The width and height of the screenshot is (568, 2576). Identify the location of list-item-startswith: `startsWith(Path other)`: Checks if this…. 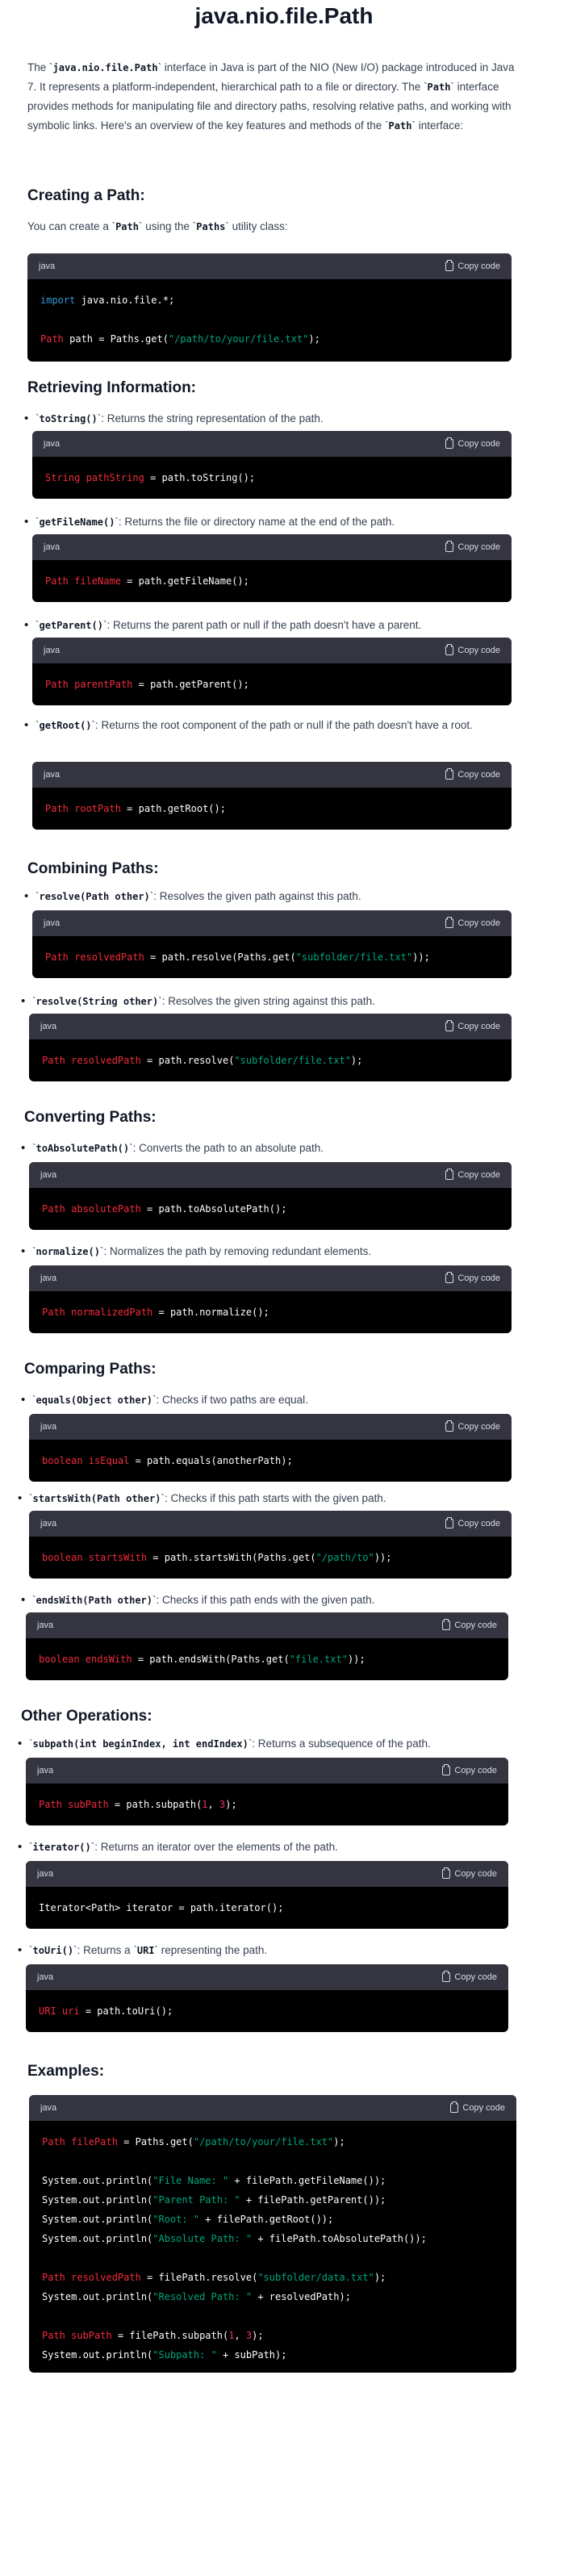
(265, 1499).